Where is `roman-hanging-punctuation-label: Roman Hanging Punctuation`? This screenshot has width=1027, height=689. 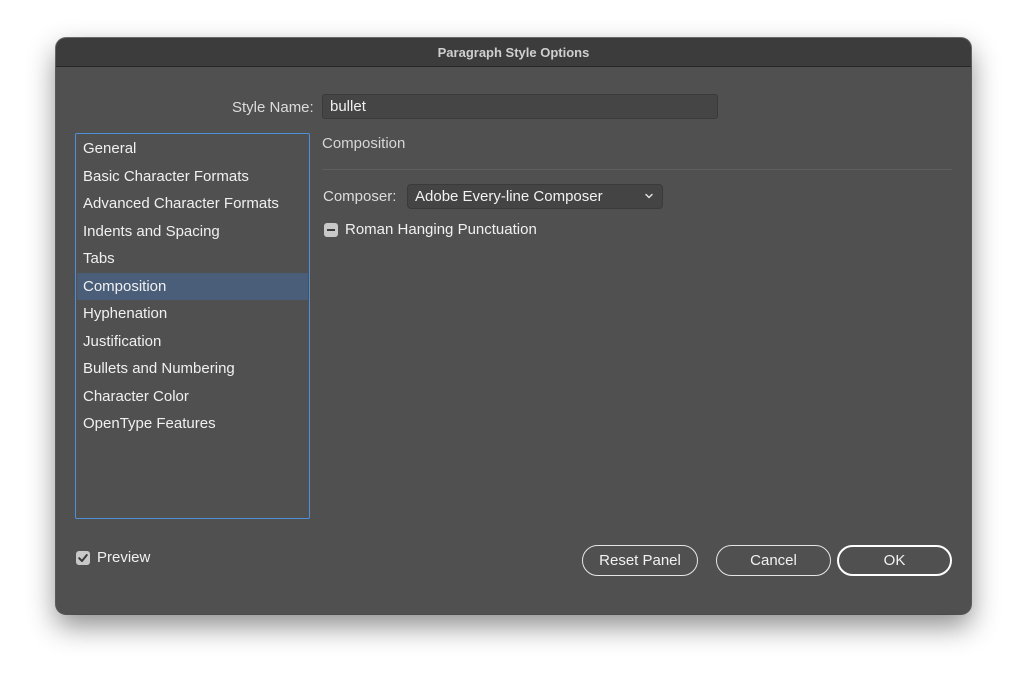 roman-hanging-punctuation-label: Roman Hanging Punctuation is located at coordinates (441, 229).